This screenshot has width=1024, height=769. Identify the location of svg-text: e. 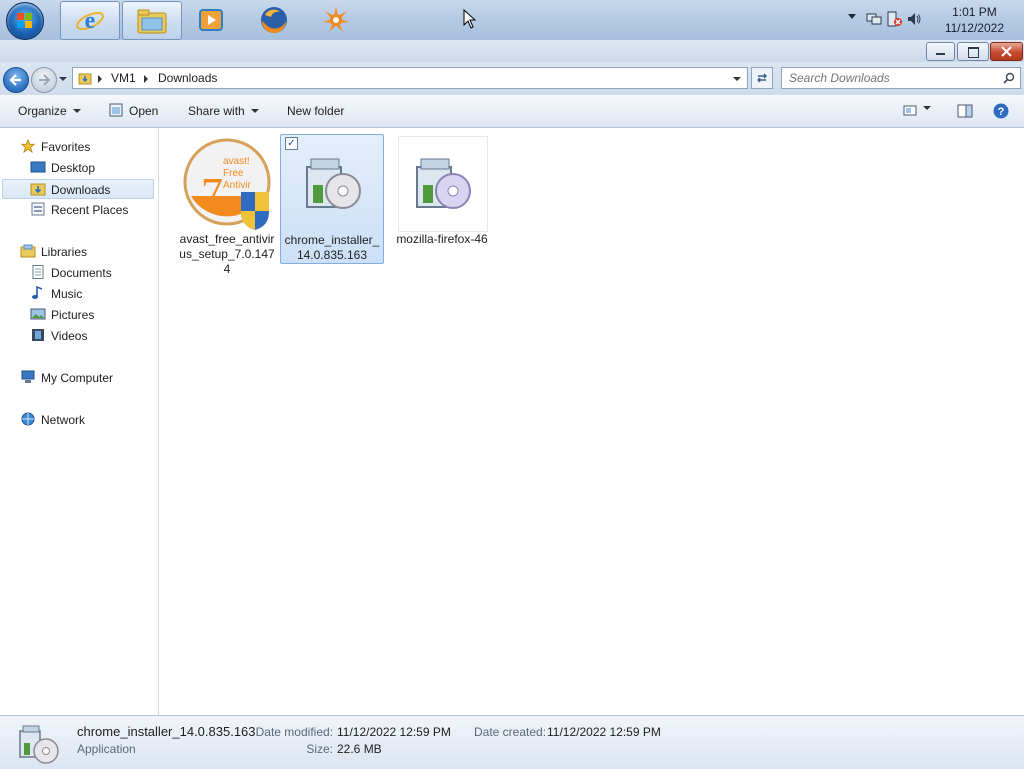
(90, 21).